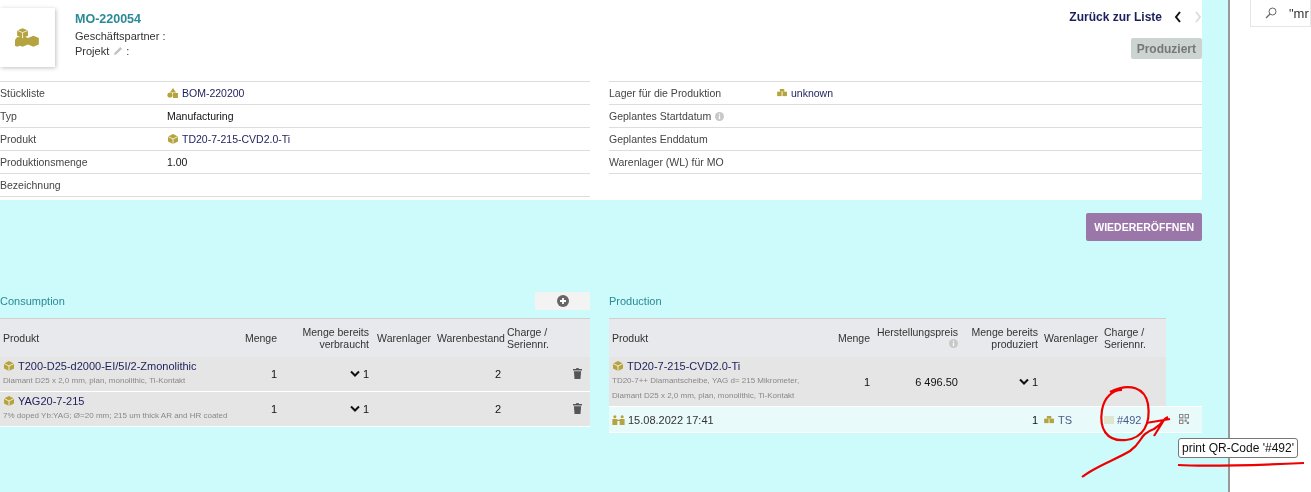 This screenshot has width=1311, height=492. Describe the element at coordinates (469, 337) in the screenshot. I see `column-header: Warenbestand` at that location.